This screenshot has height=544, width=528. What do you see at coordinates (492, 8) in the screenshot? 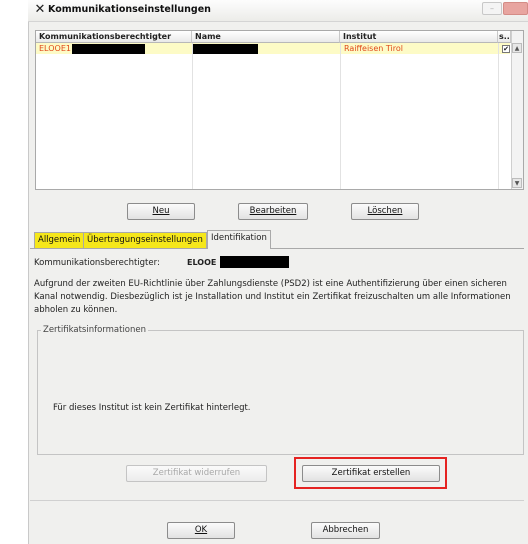
I see `minimize-button: –` at bounding box center [492, 8].